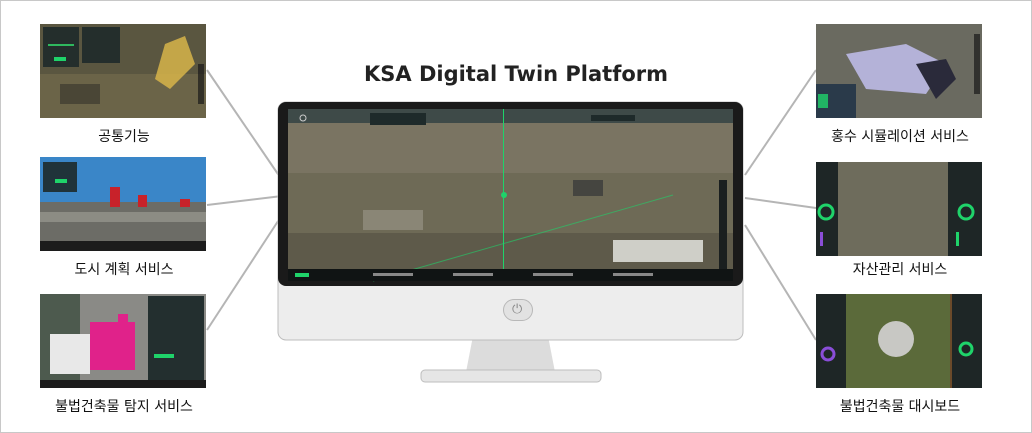 Image resolution: width=1032 pixels, height=433 pixels. I want to click on illegal-detection-thumbnail, so click(123, 341).